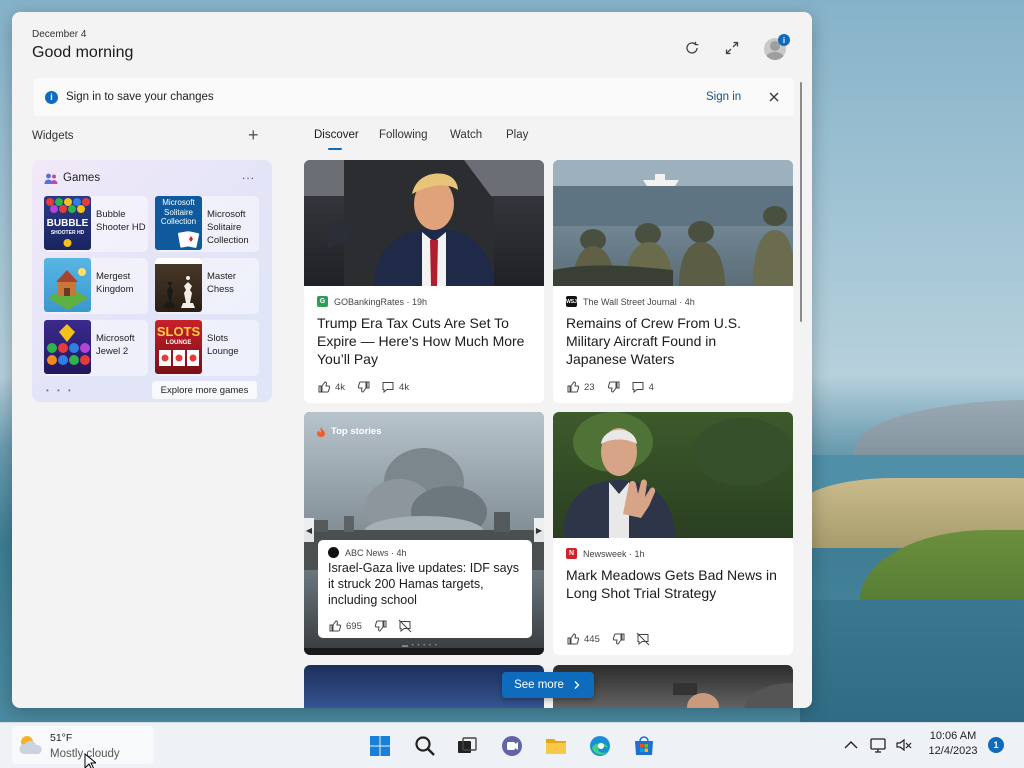  Describe the element at coordinates (414, 97) in the screenshot. I see `signin-bar: i Sign in to save your changes Sign in` at that location.